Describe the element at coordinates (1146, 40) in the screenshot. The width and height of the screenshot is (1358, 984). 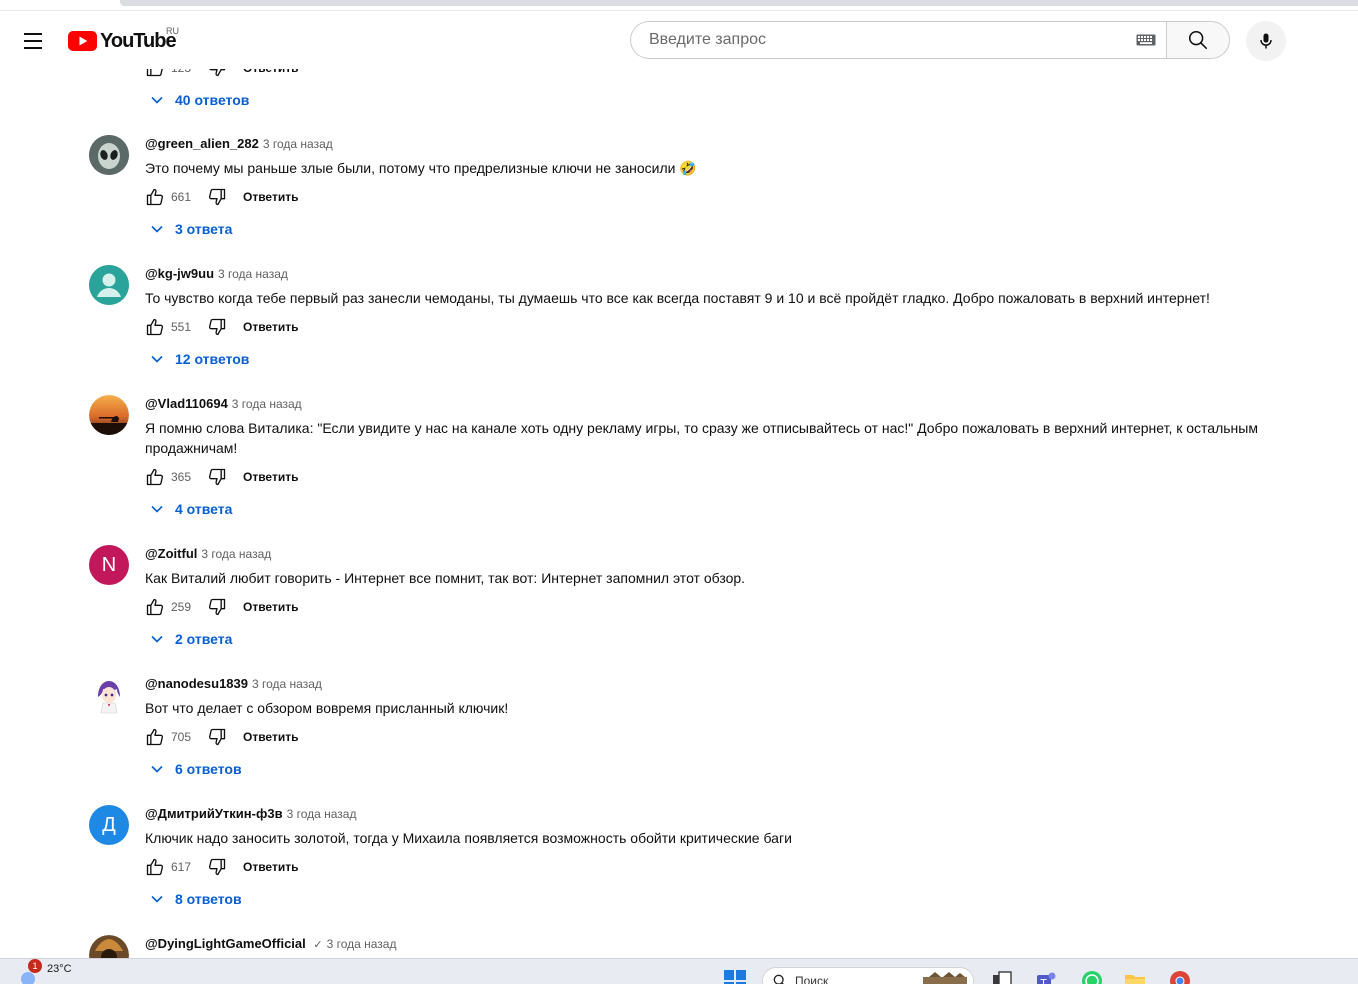
I see `keyboard-icon` at that location.